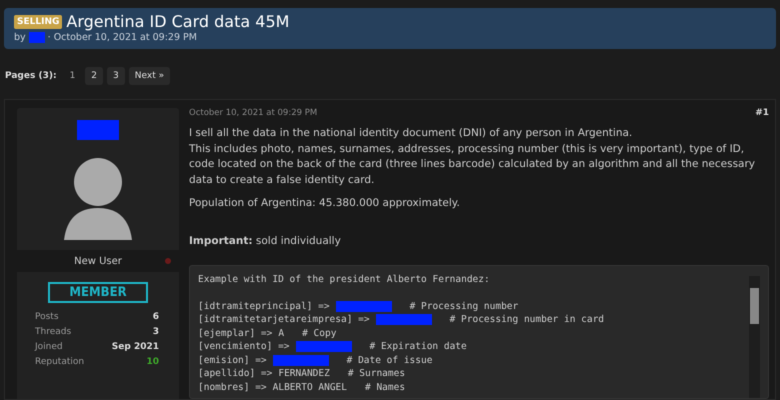 The image size is (780, 400). Describe the element at coordinates (178, 21) in the screenshot. I see `thread-title: Argentina ID Card data 45M` at that location.